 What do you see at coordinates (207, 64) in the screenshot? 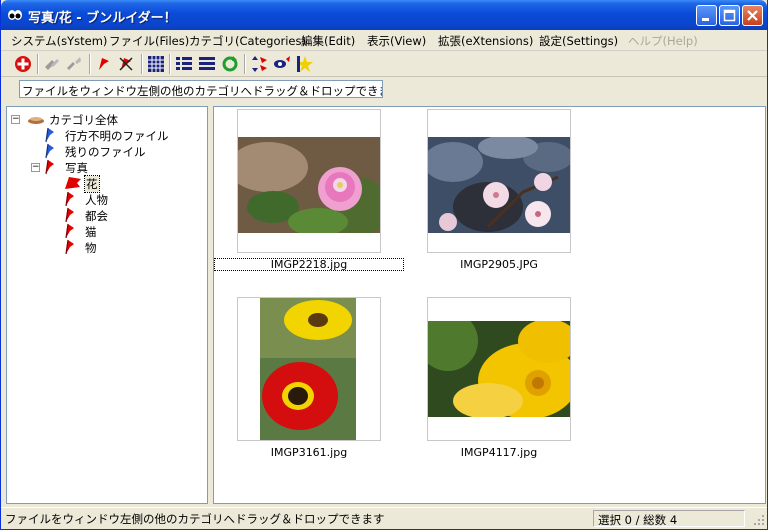
I see `detail-view-icon` at bounding box center [207, 64].